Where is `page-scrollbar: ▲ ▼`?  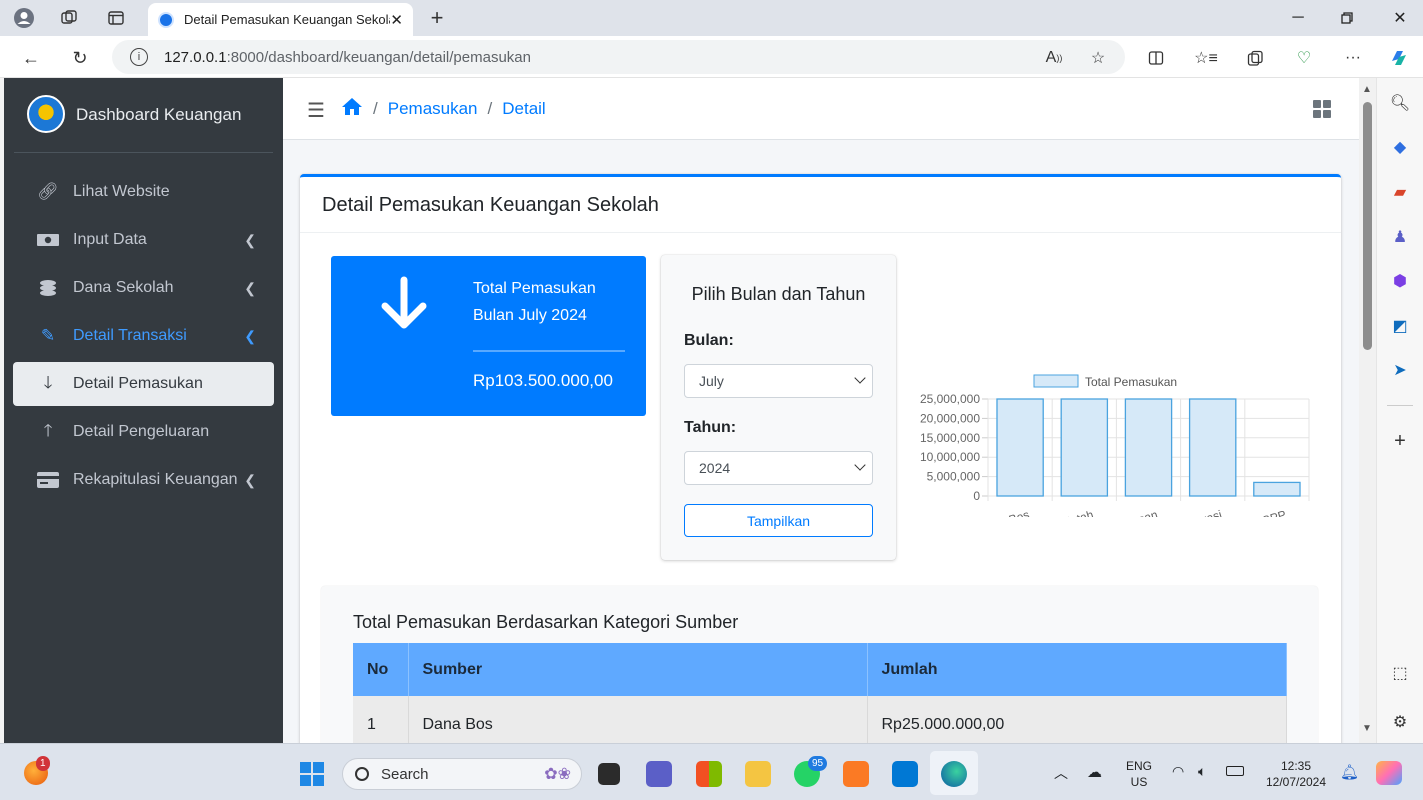 page-scrollbar: ▲ ▼ is located at coordinates (1367, 410).